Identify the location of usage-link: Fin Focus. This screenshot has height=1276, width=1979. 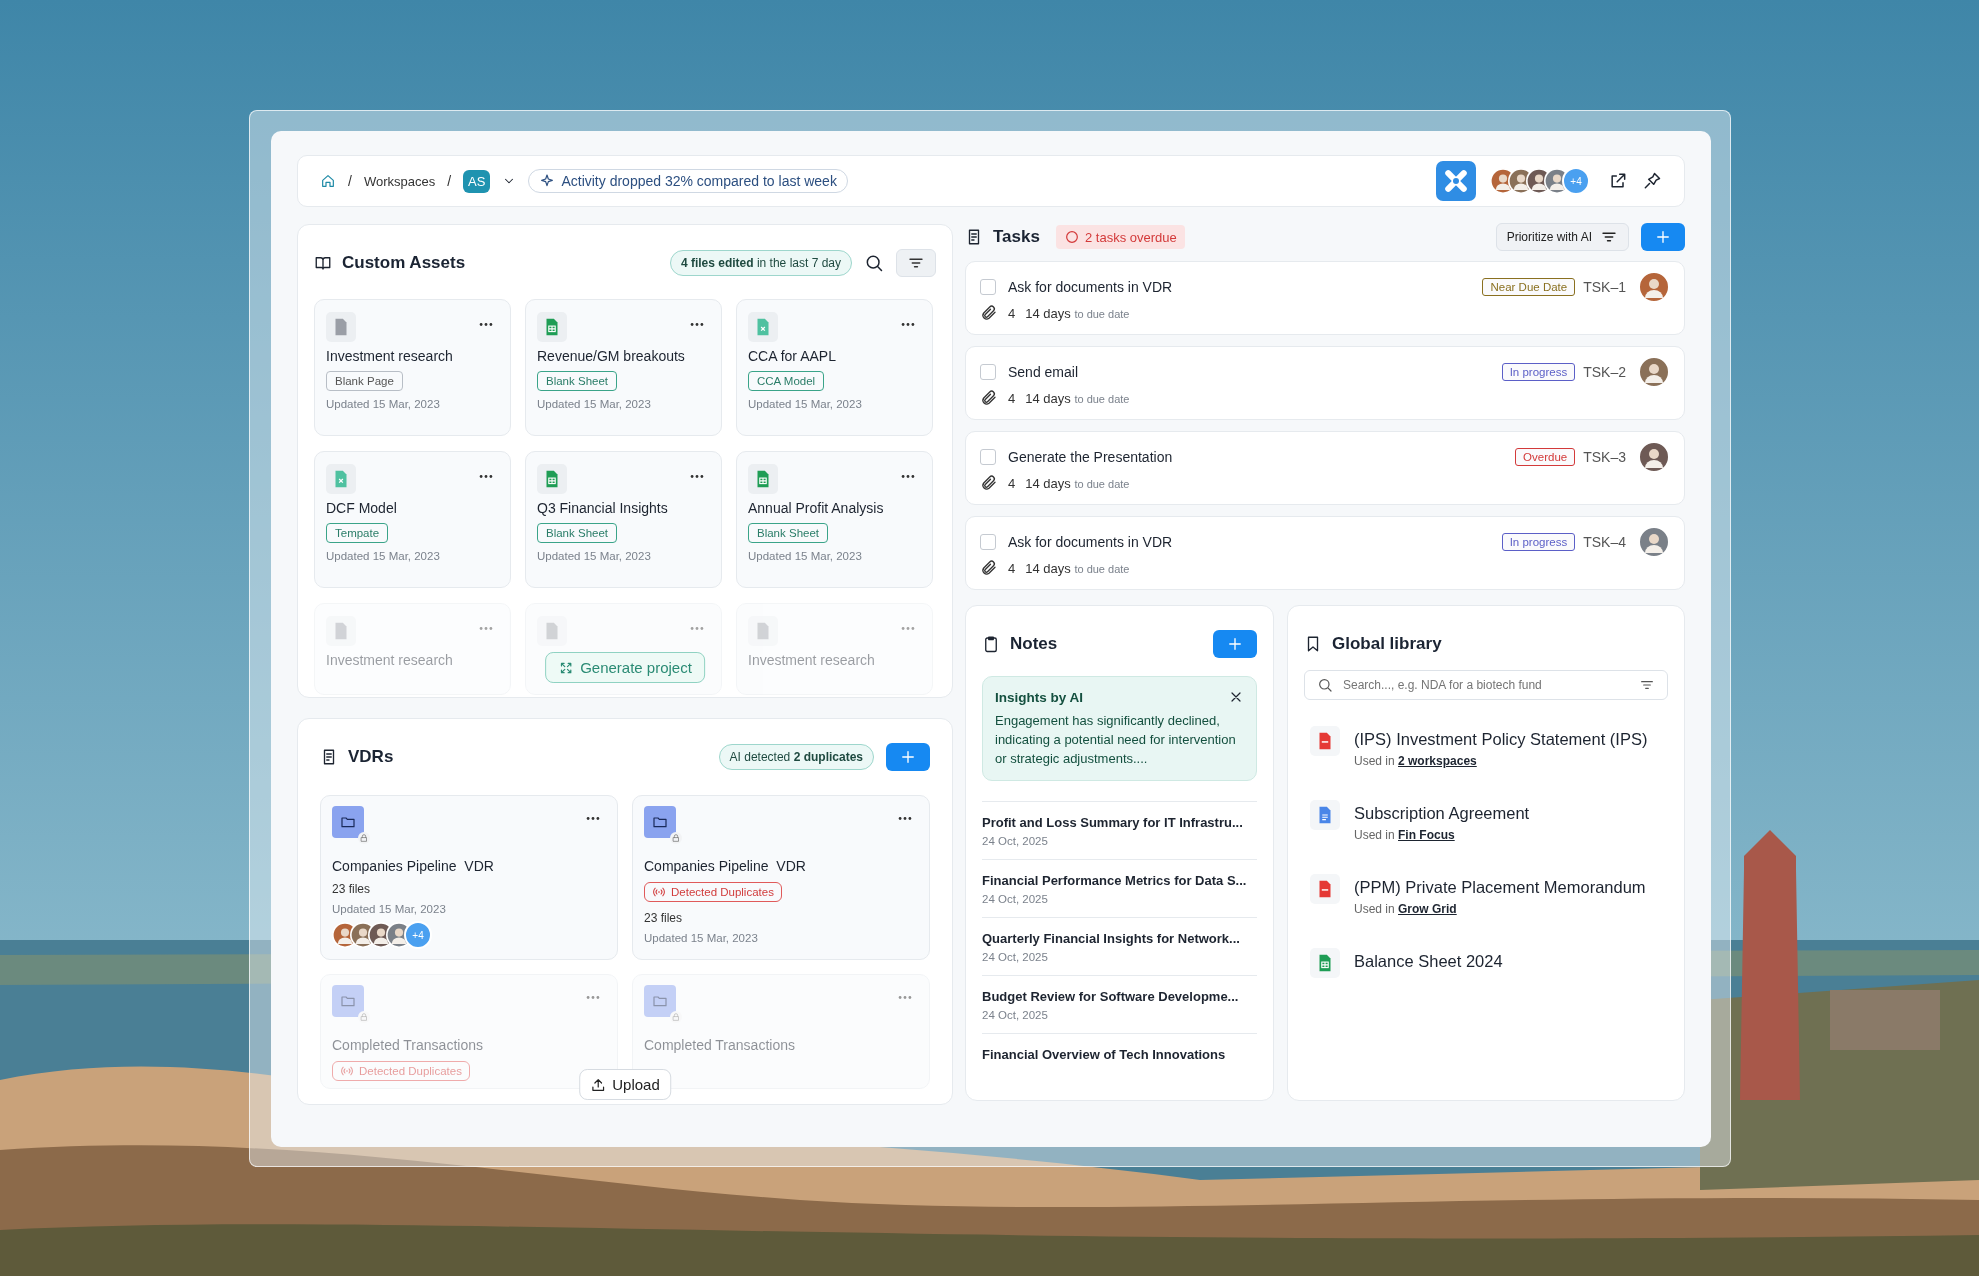
(1426, 835).